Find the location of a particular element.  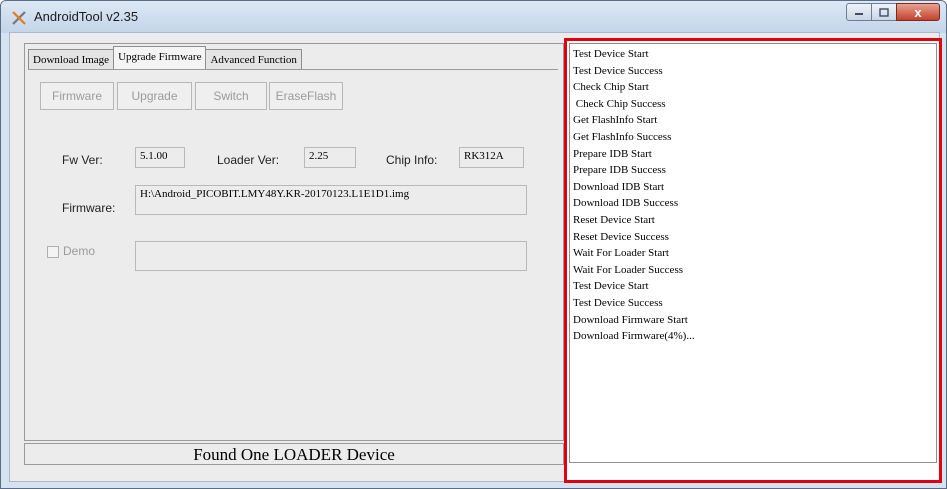

tab-download-image: Download Image is located at coordinates (71, 59).